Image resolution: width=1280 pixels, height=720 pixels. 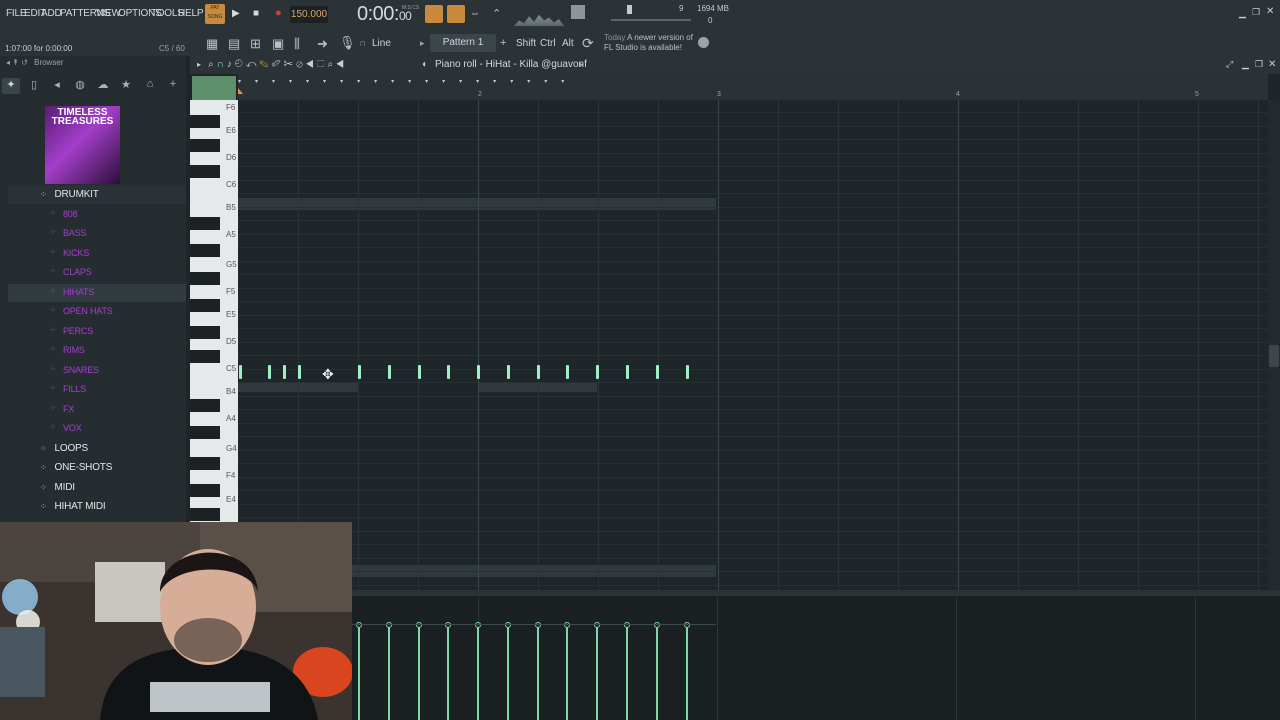 What do you see at coordinates (57, 487) in the screenshot?
I see `browser-folder-midi: ⁘ MIDI` at bounding box center [57, 487].